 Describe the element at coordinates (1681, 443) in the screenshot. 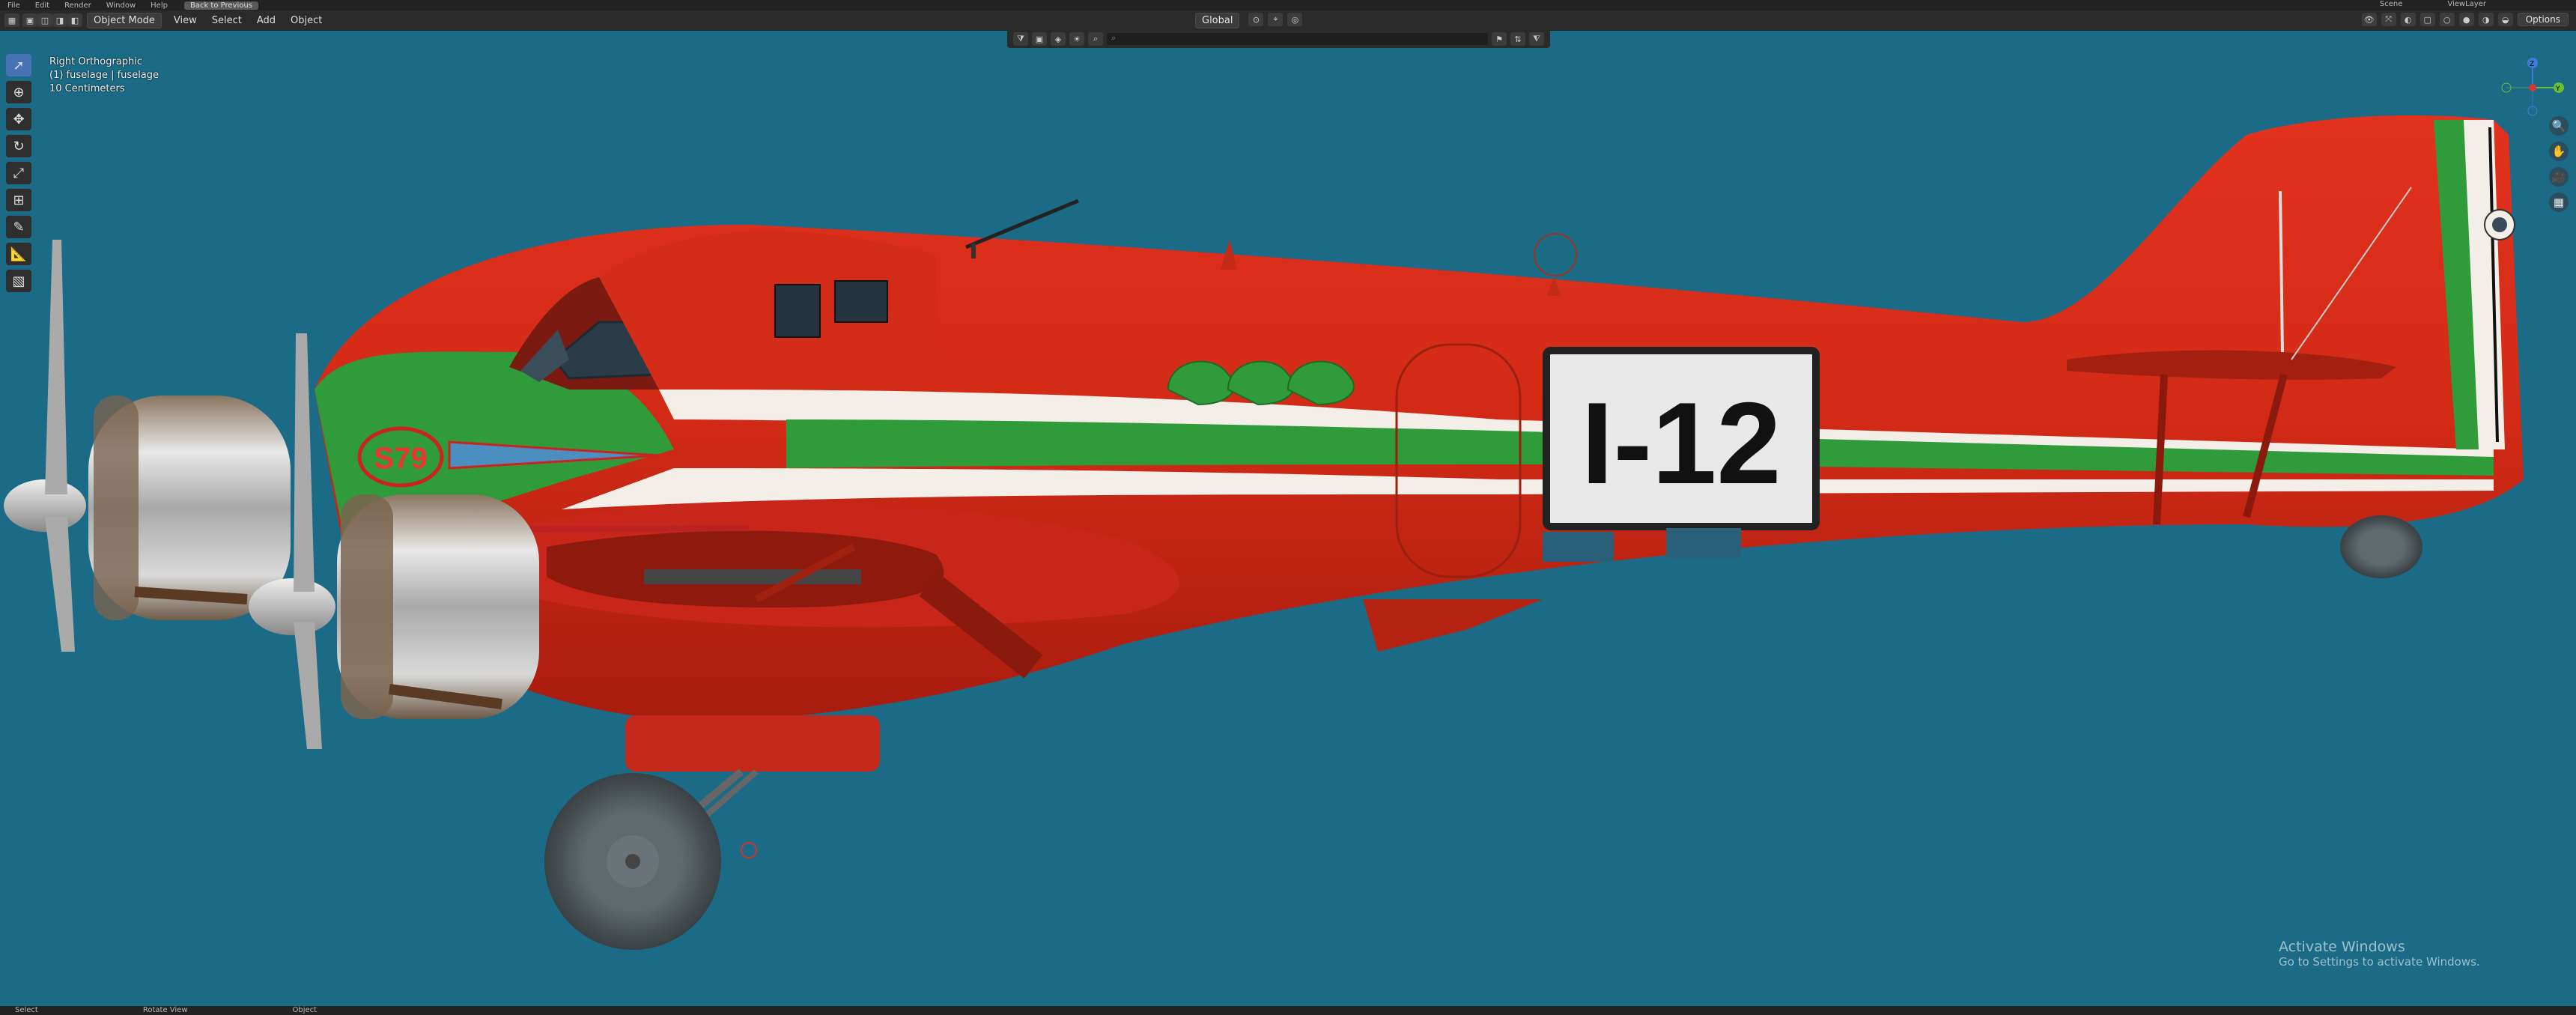

I see `registration-text: I-12` at that location.